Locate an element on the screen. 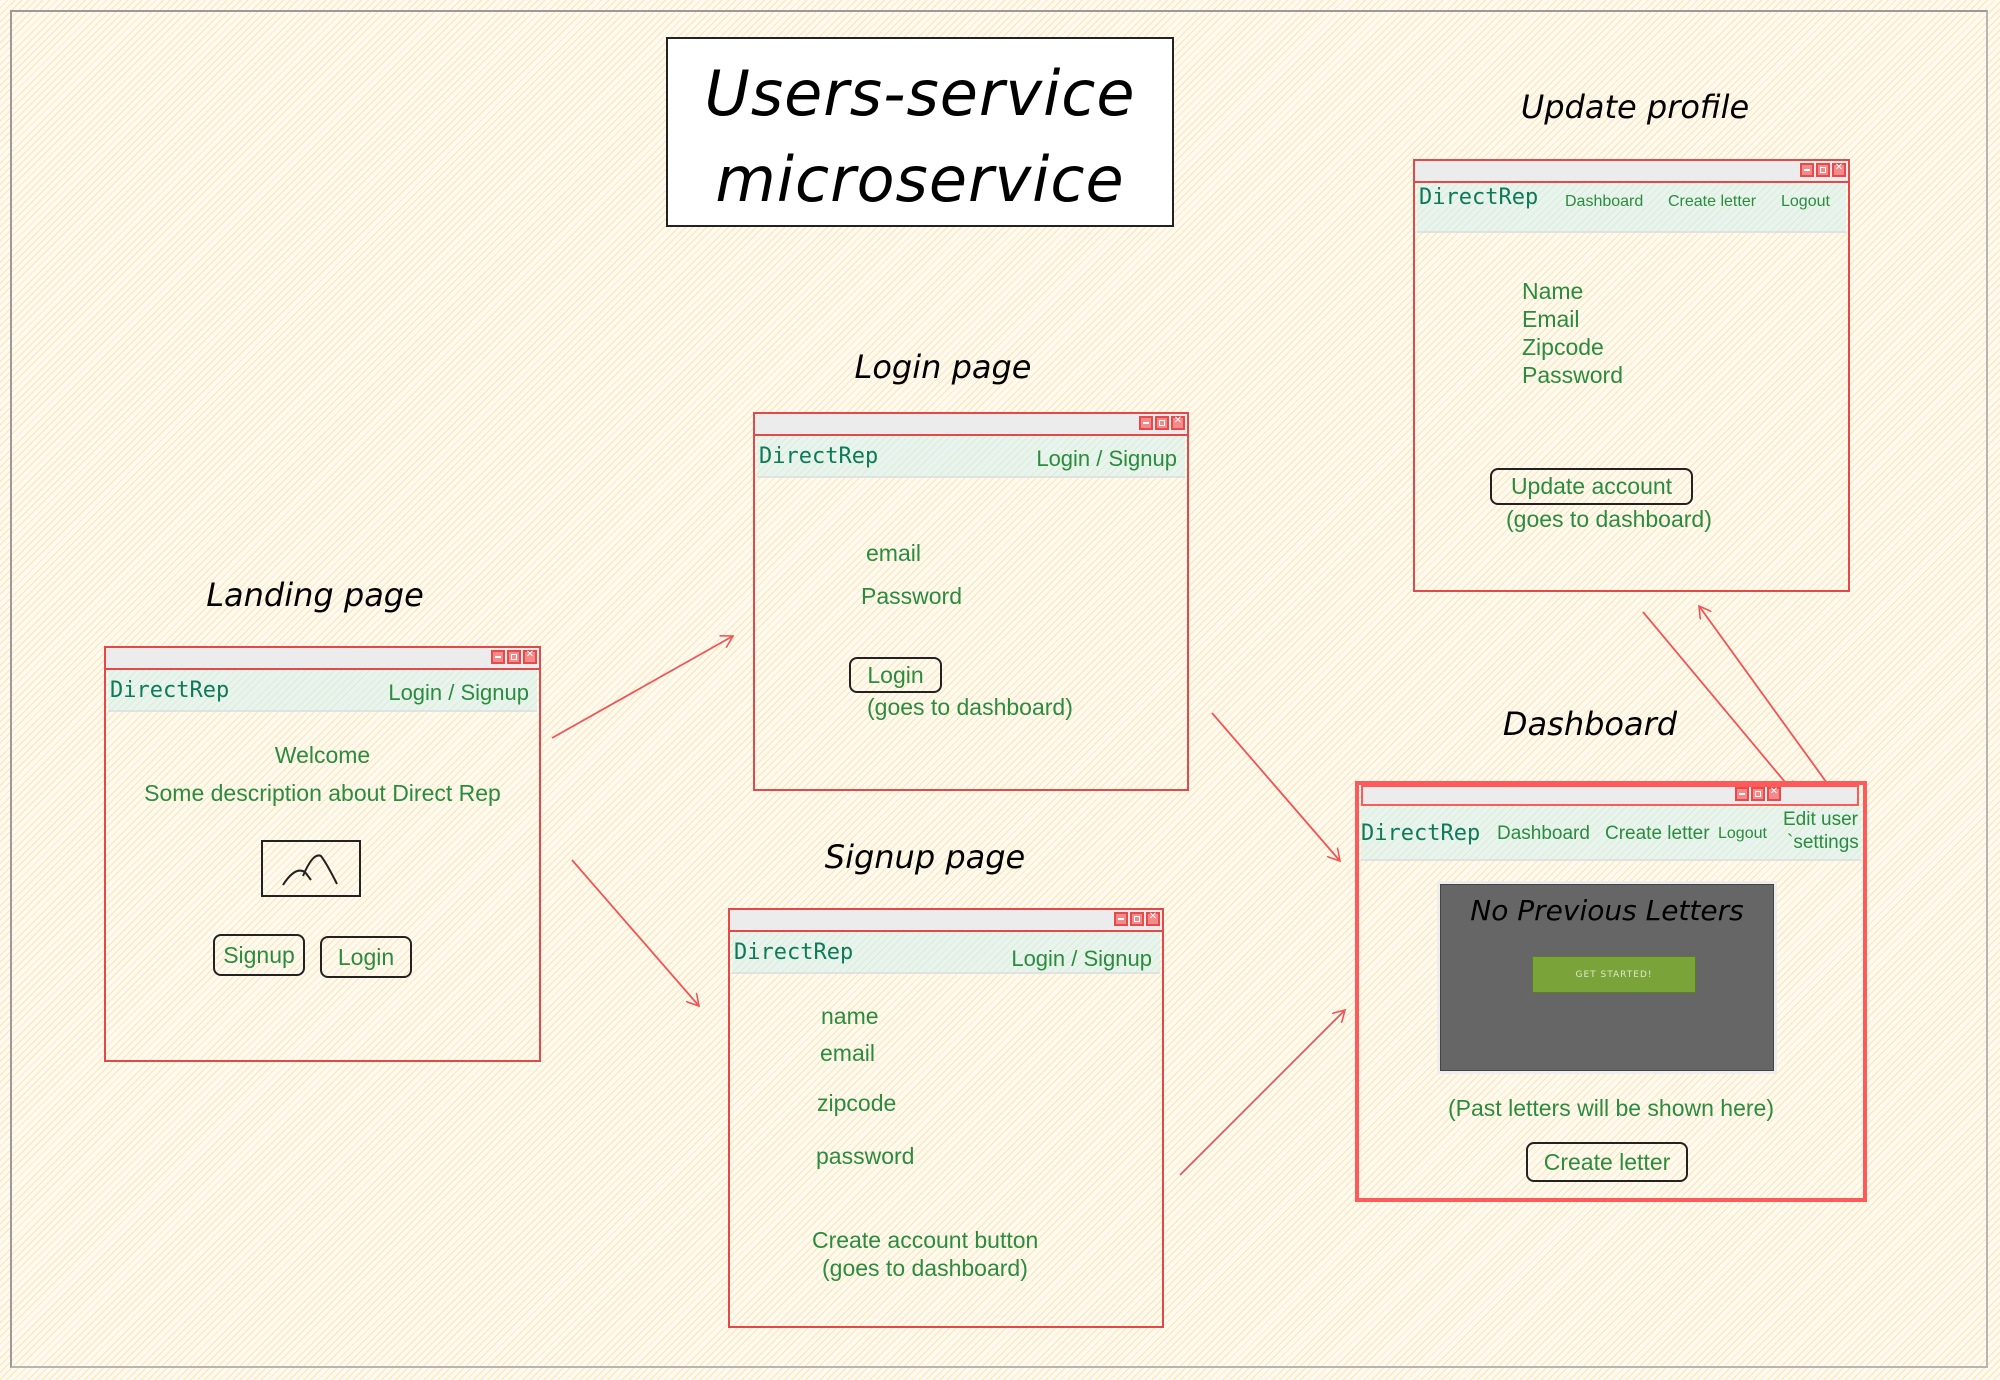  arrow-update-to-dashboard is located at coordinates (1718, 702).